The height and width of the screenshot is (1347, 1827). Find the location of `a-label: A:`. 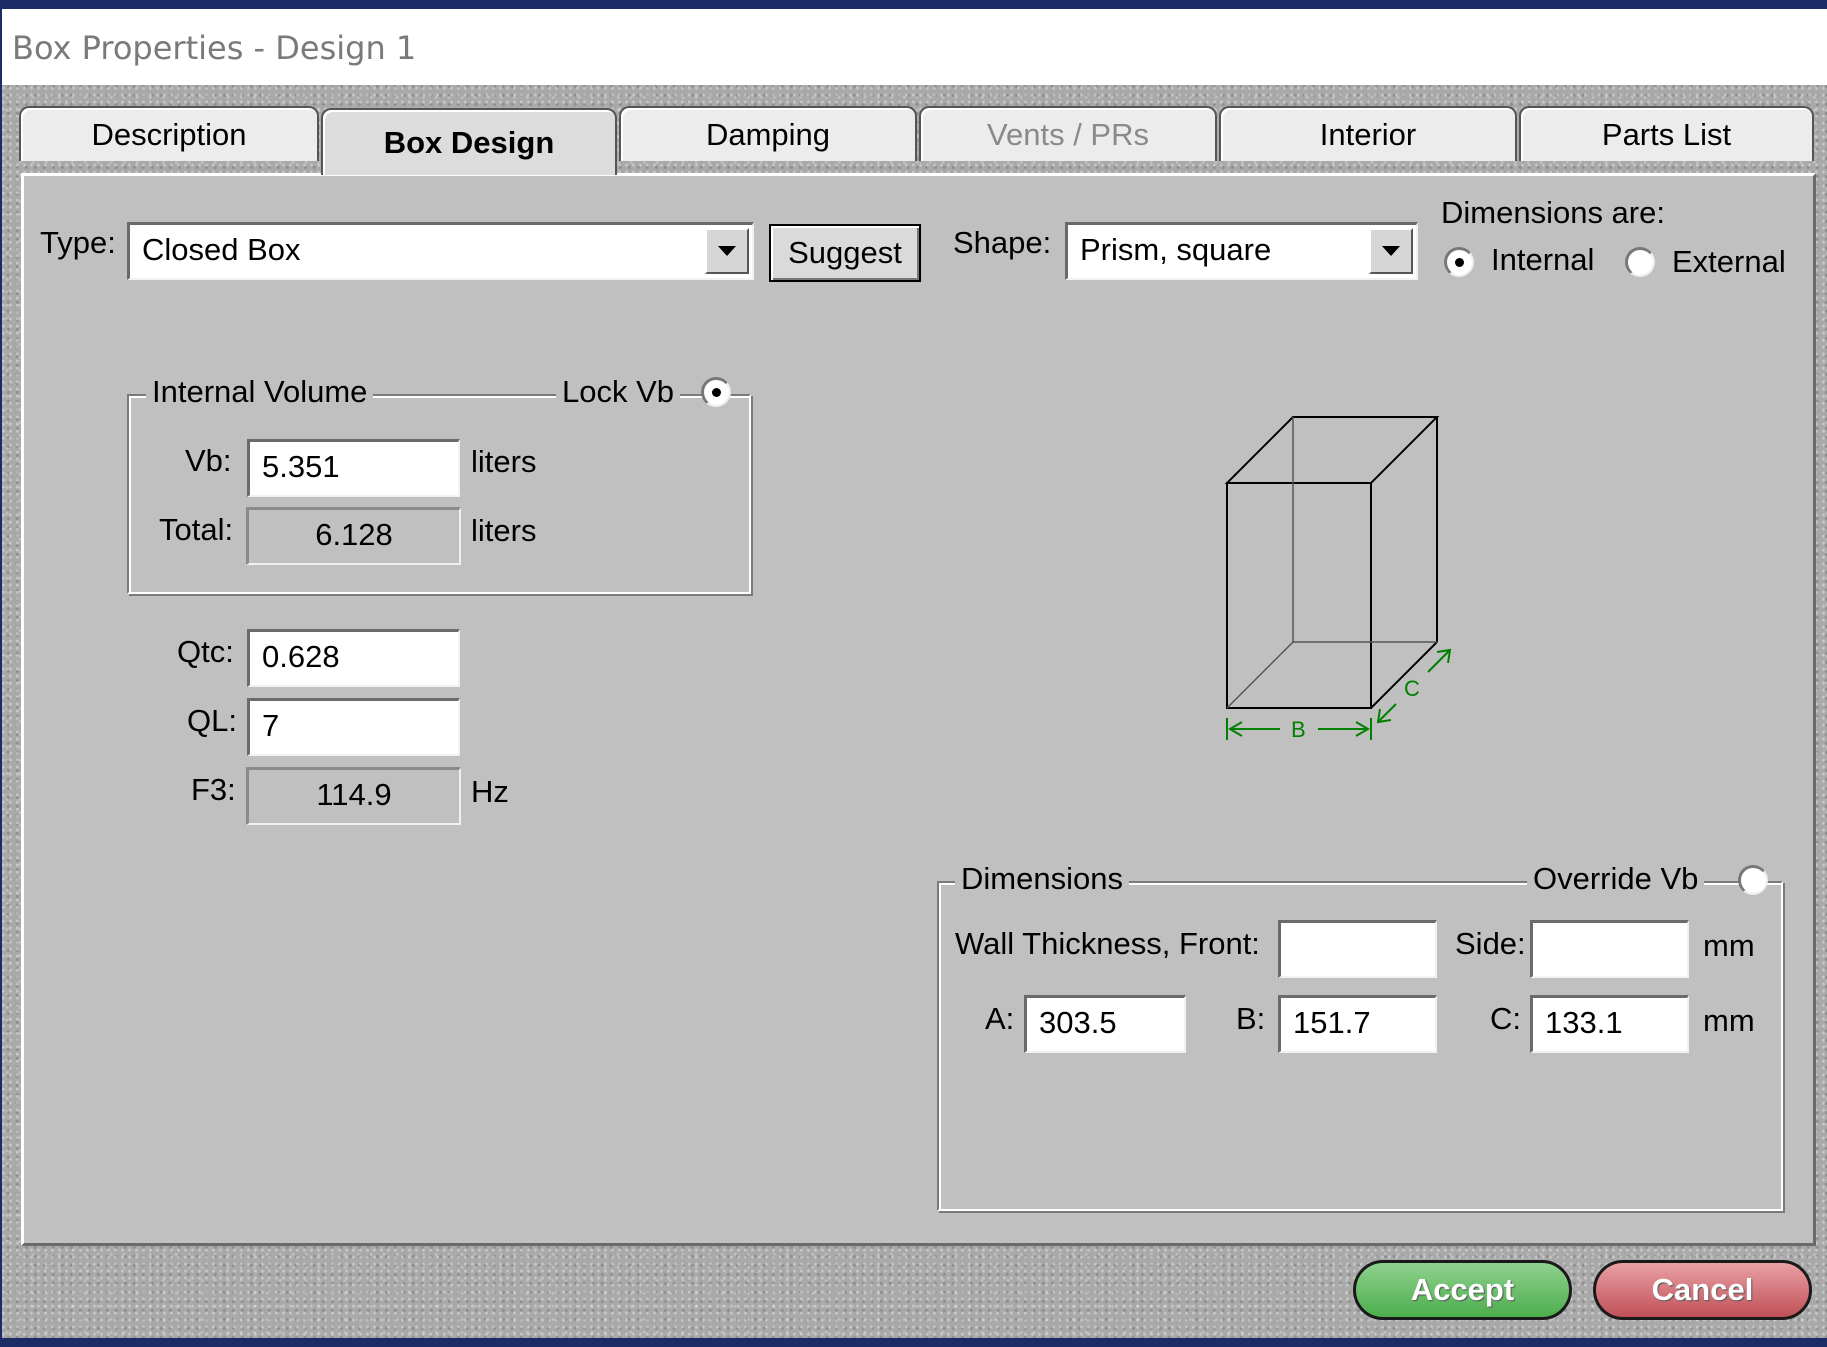

a-label: A: is located at coordinates (1000, 1018).